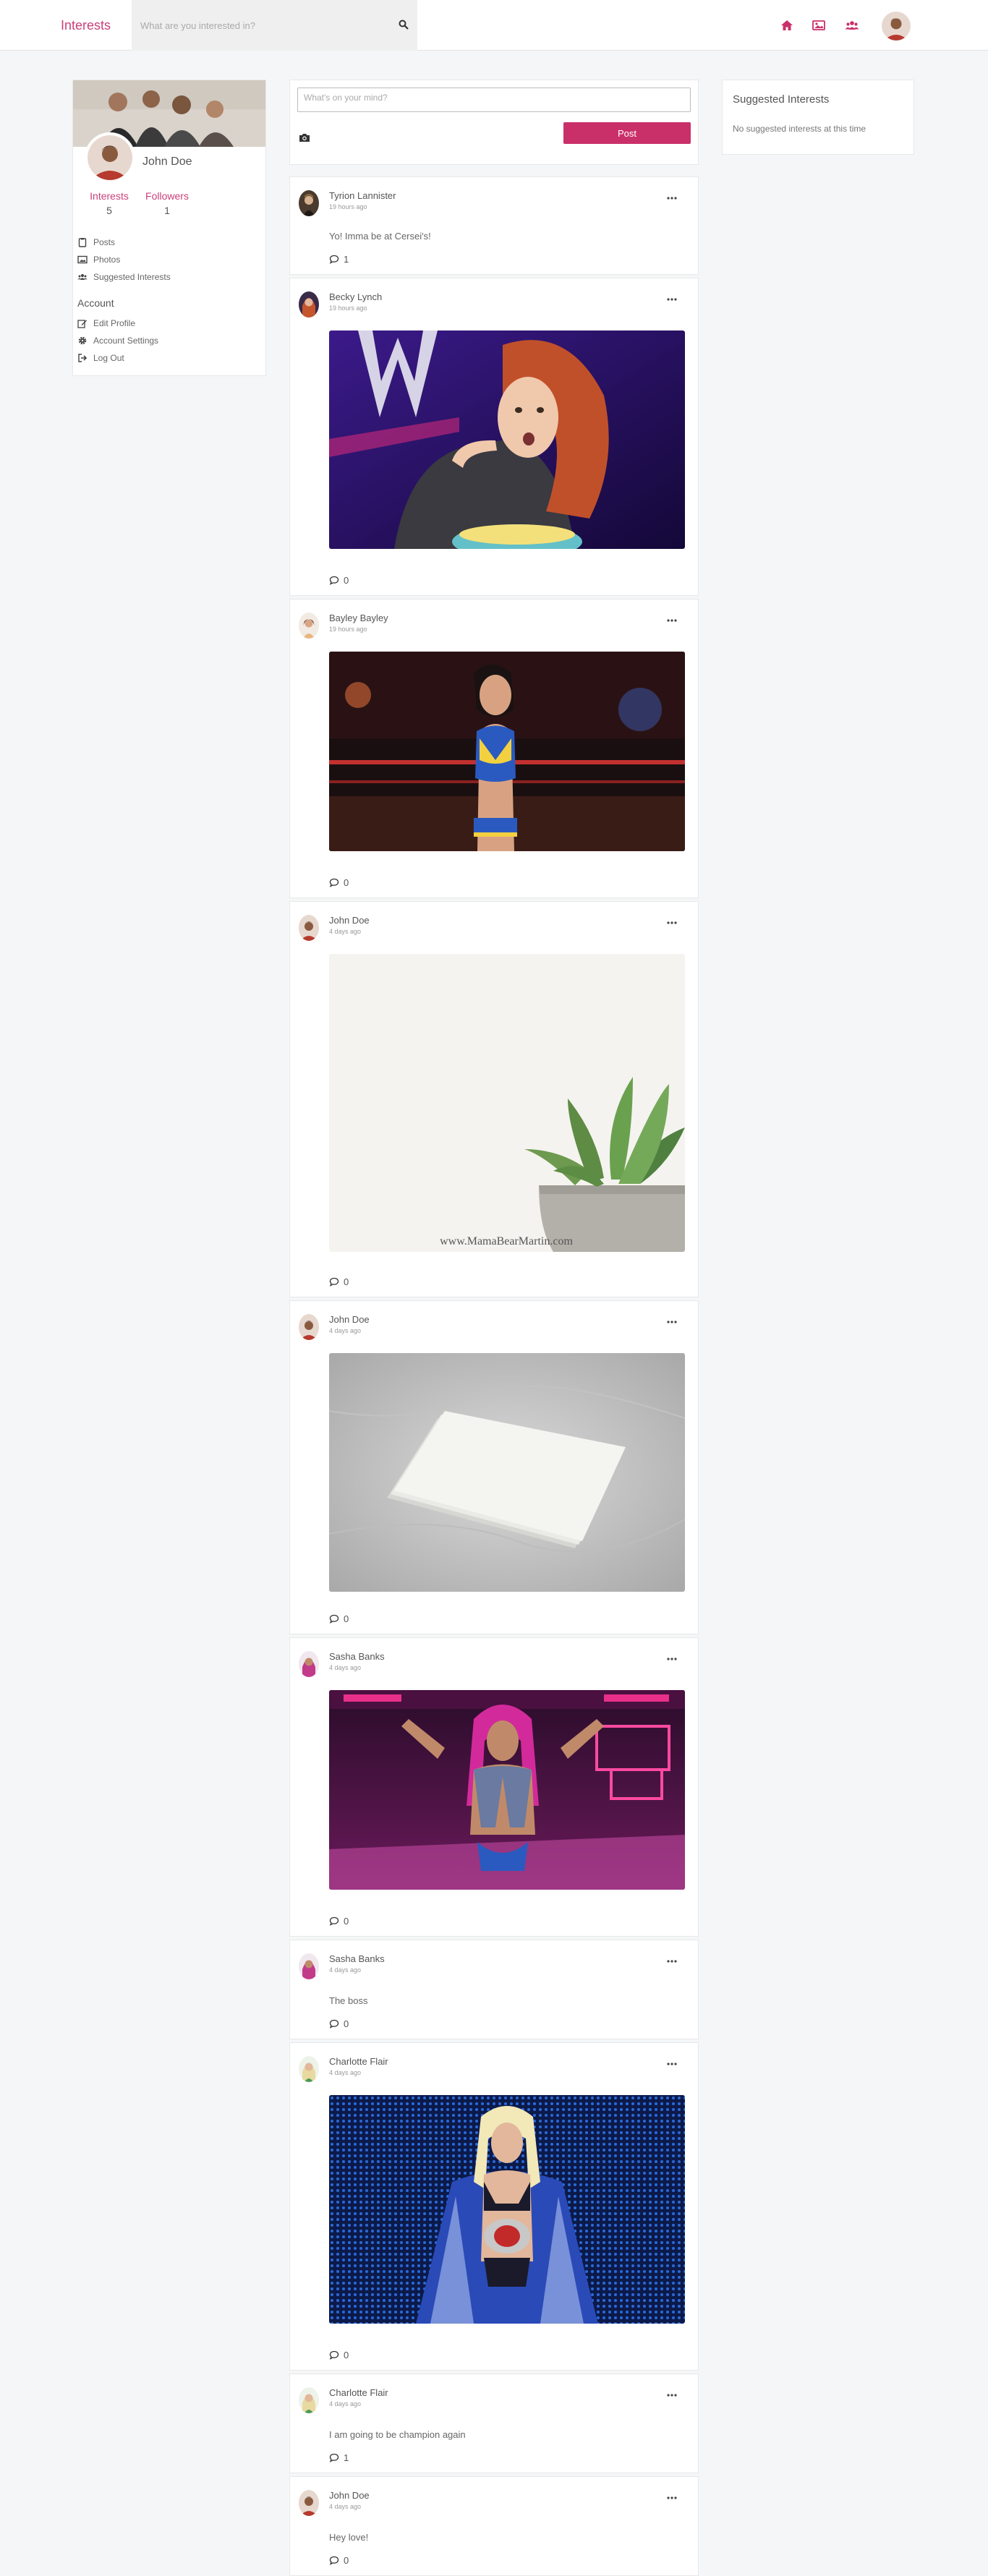 This screenshot has height=2576, width=988. I want to click on menu-item-suggested-interests: Suggested Interests, so click(124, 277).